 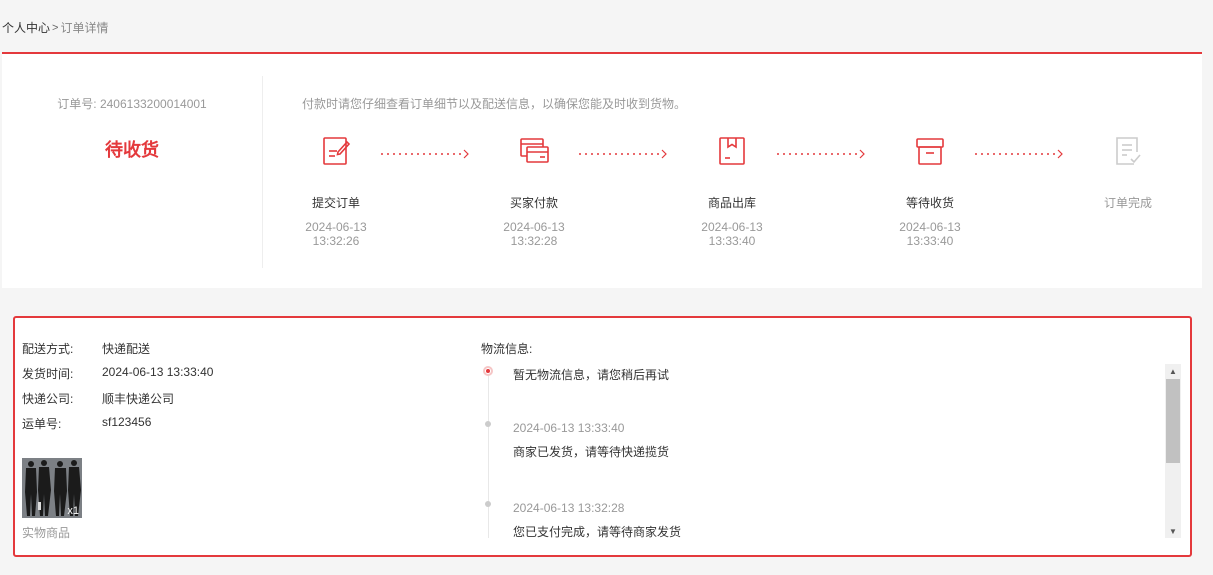 What do you see at coordinates (533, 203) in the screenshot?
I see `step-label: 买家付款` at bounding box center [533, 203].